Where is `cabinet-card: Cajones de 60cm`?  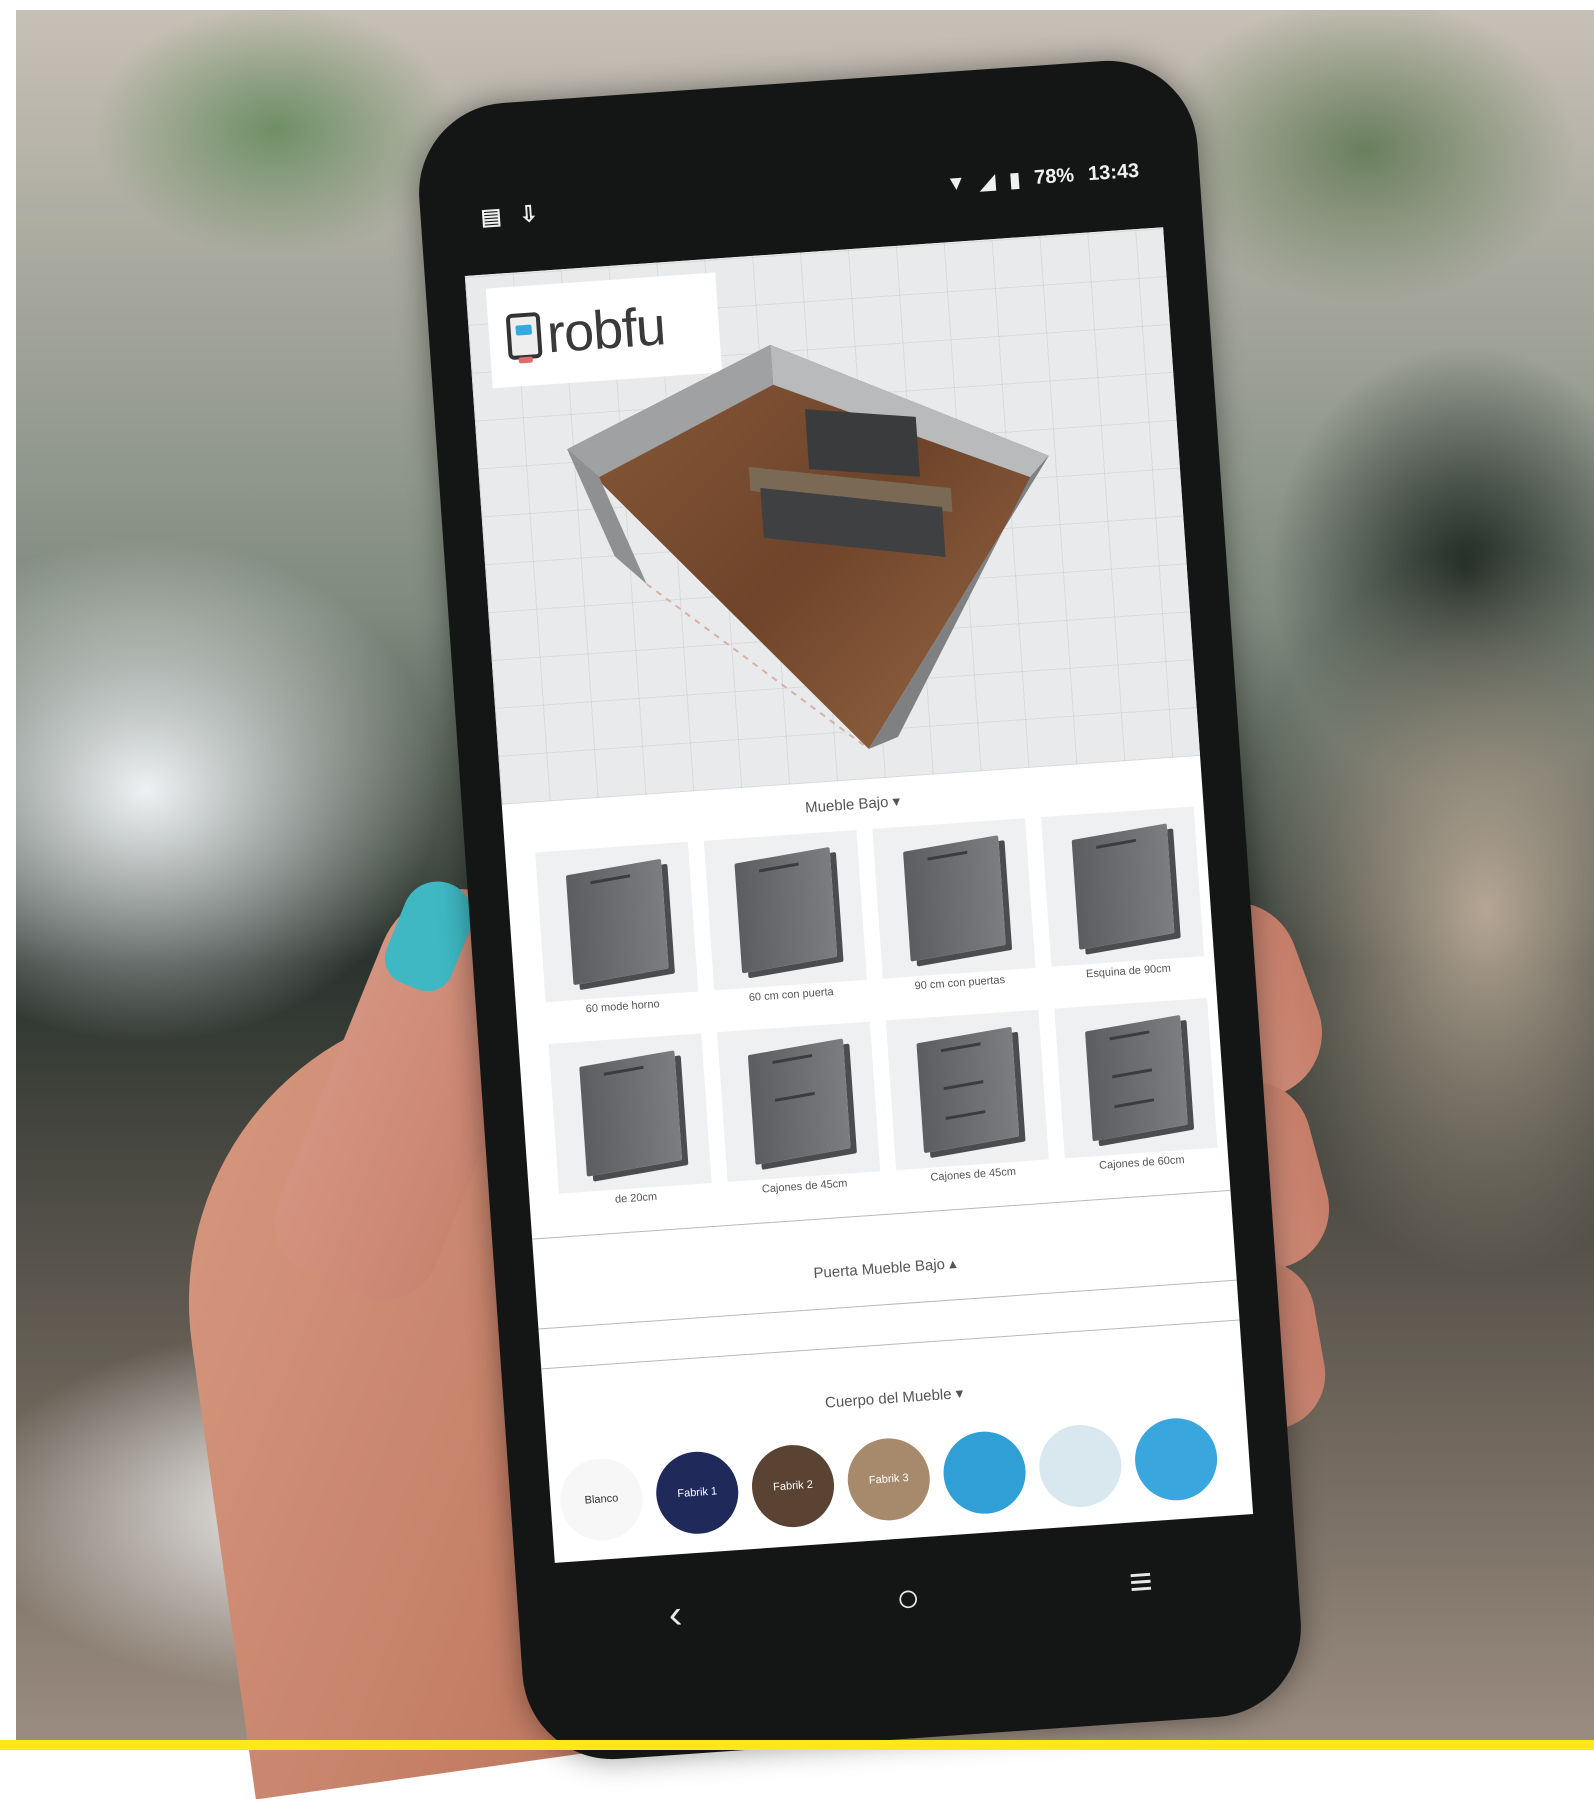 cabinet-card: Cajones de 60cm is located at coordinates (1136, 1092).